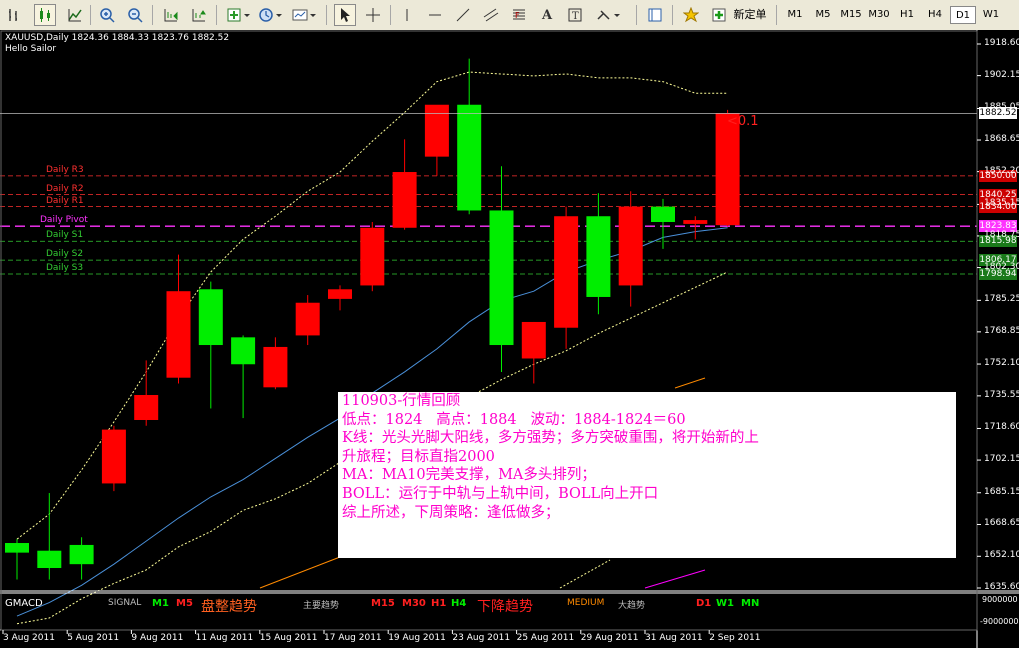 The height and width of the screenshot is (648, 1019). Describe the element at coordinates (29, 638) in the screenshot. I see `time-tick: 3 Aug 2011` at that location.